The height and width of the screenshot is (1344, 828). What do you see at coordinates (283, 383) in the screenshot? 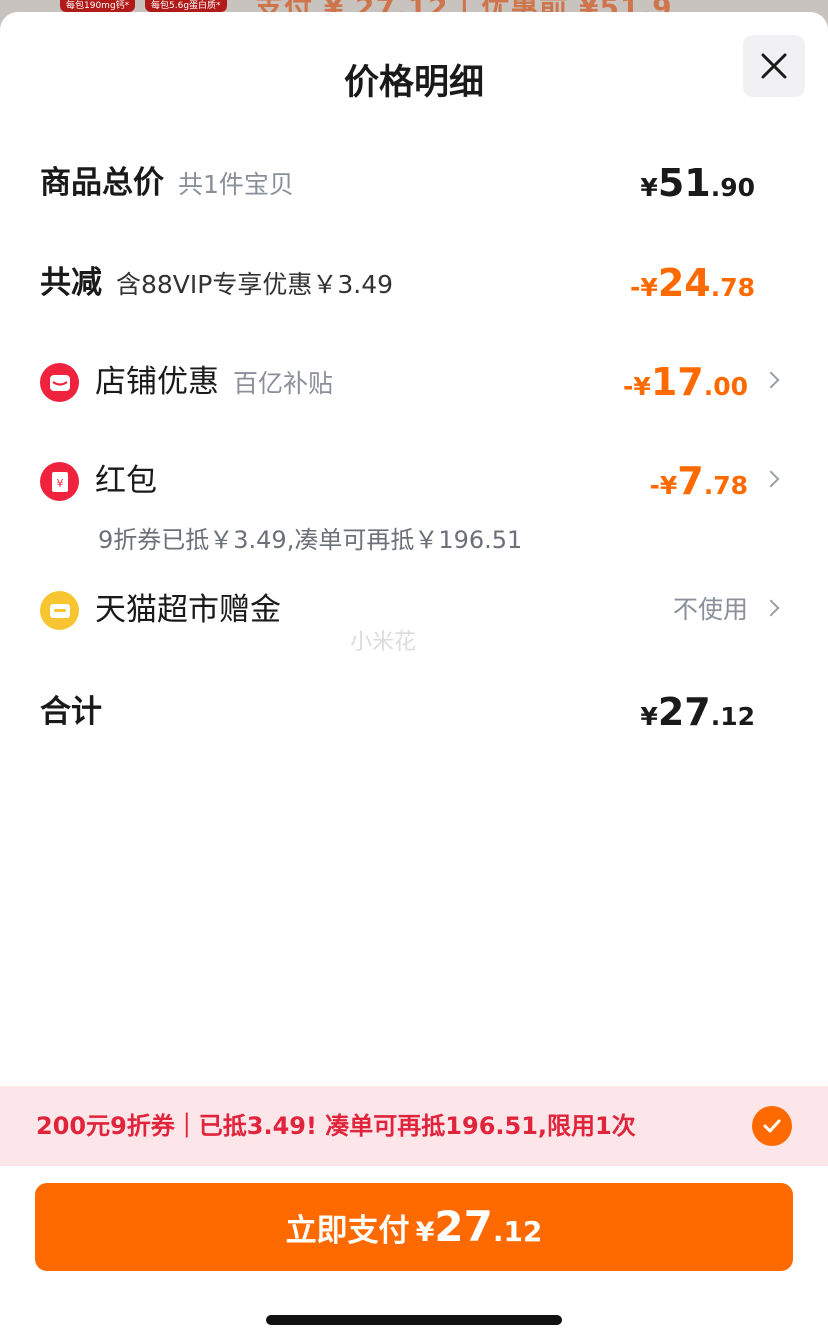
I see `subsidy-badge: 百亿补贴` at bounding box center [283, 383].